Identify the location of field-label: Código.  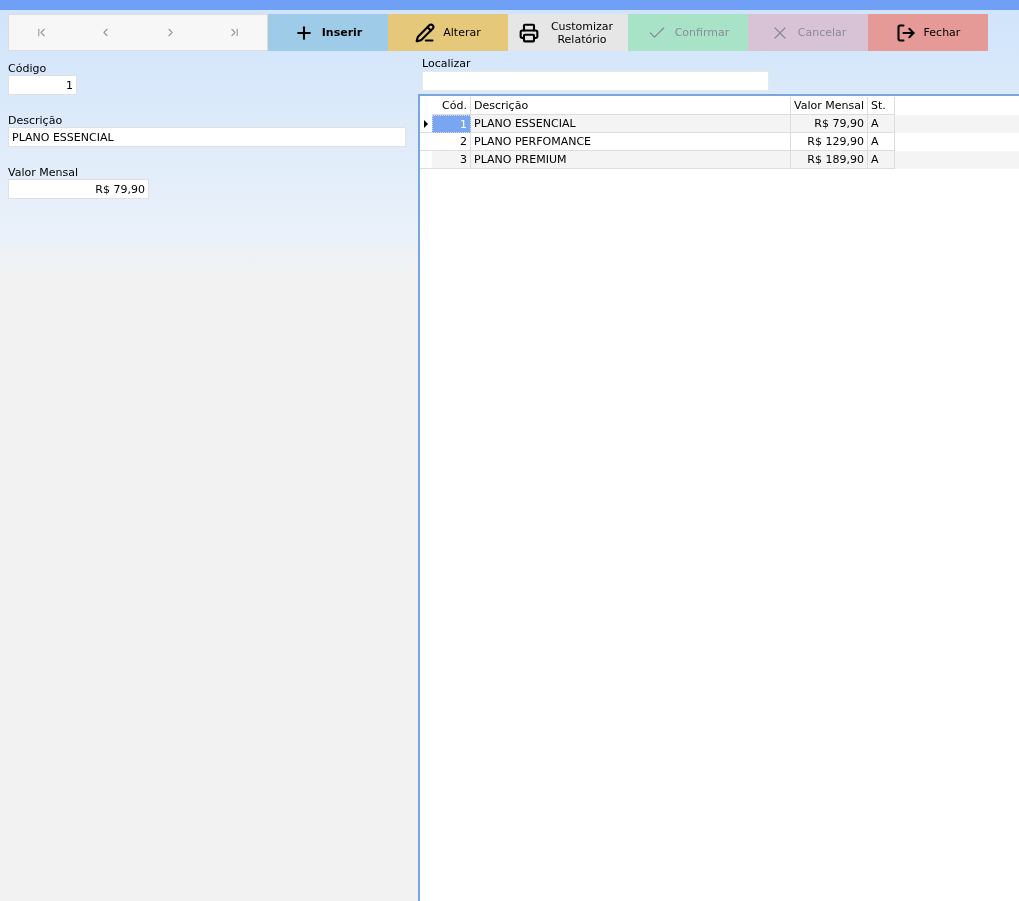
(28, 69).